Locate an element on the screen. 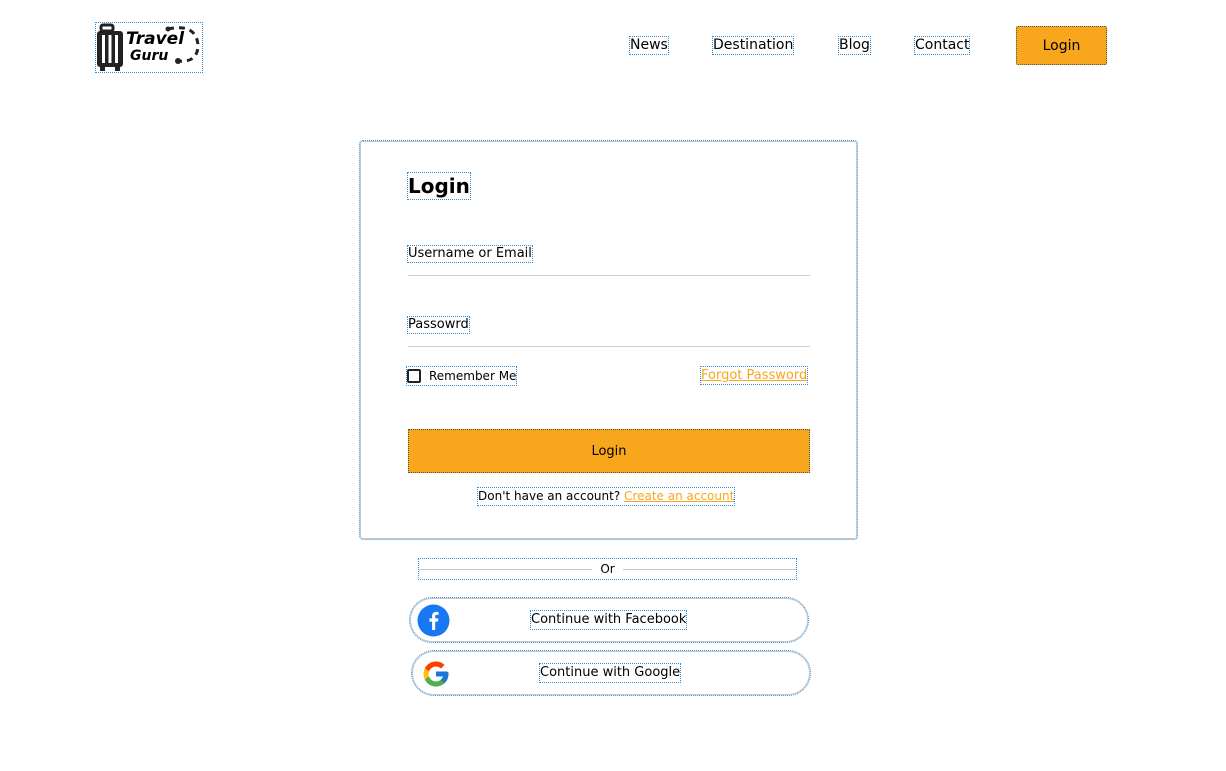 This screenshot has width=1226, height=771. create-account-link: Create an account is located at coordinates (679, 496).